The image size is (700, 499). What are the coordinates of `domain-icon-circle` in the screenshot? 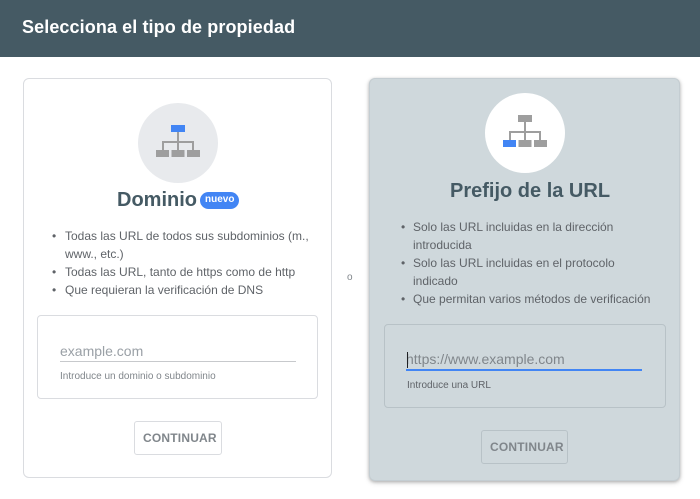 It's located at (178, 143).